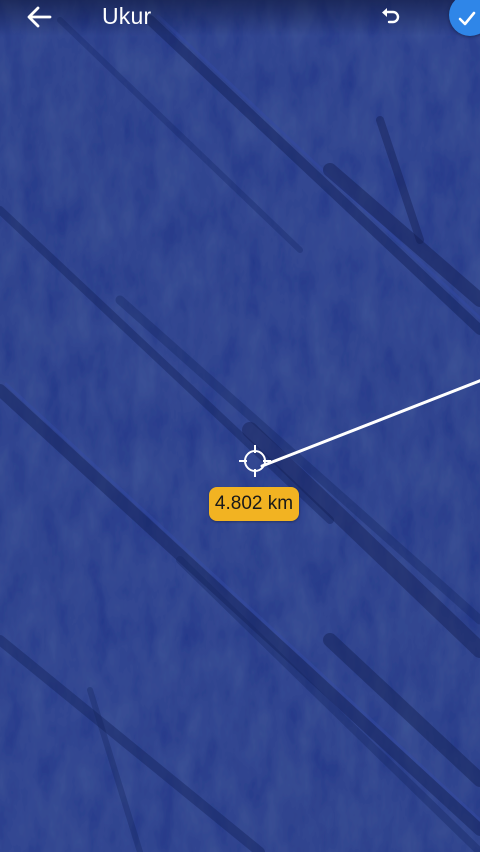  I want to click on arrow-left-icon, so click(39, 17).